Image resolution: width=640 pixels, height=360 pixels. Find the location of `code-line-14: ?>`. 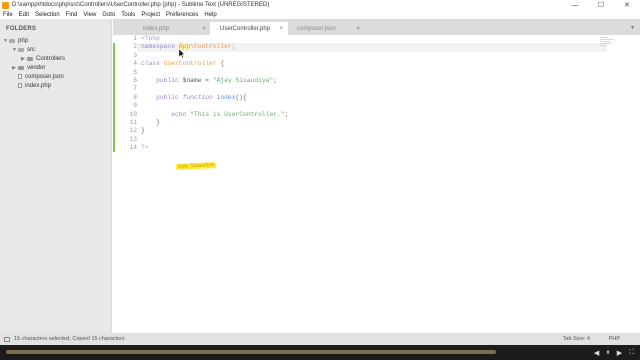

code-line-14: ?> is located at coordinates (145, 148).